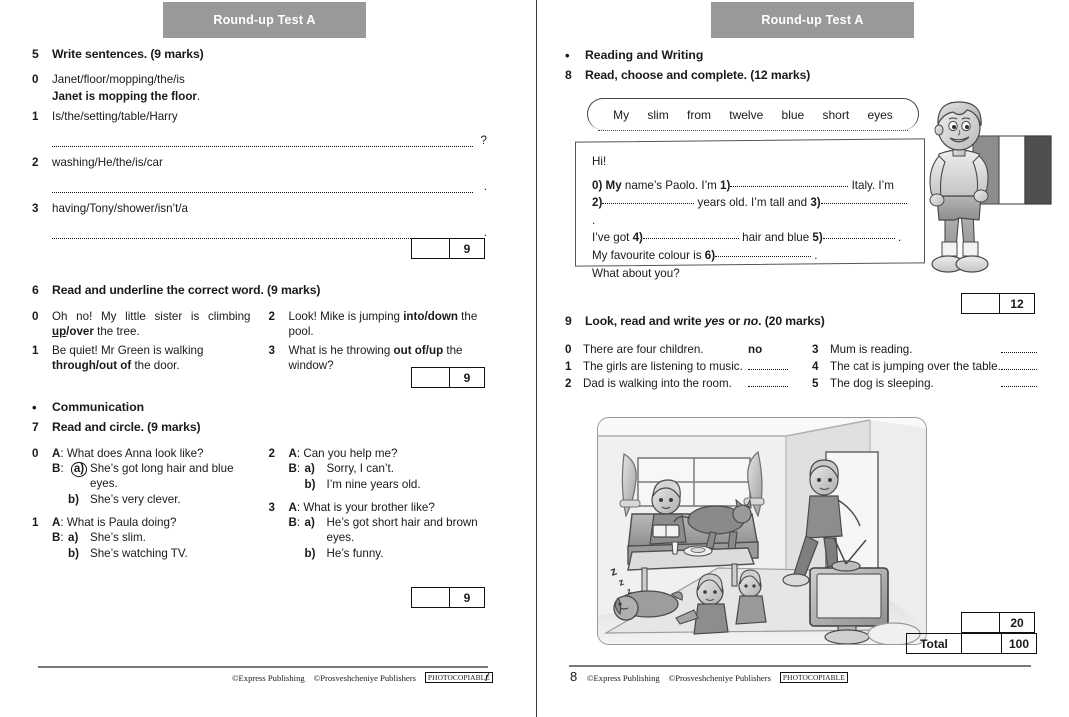 This screenshot has height=717, width=1069. I want to click on word-bank-item-2: from, so click(699, 115).